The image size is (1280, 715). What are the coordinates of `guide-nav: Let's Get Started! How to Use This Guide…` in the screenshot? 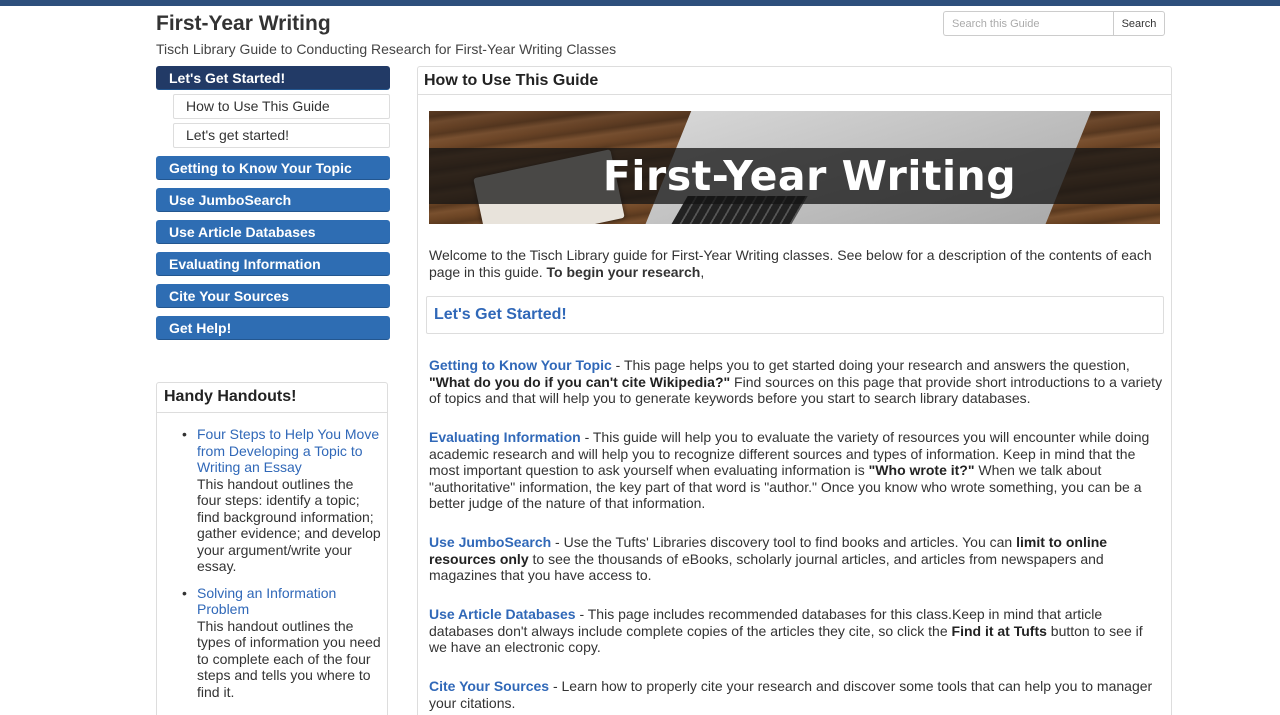 It's located at (273, 207).